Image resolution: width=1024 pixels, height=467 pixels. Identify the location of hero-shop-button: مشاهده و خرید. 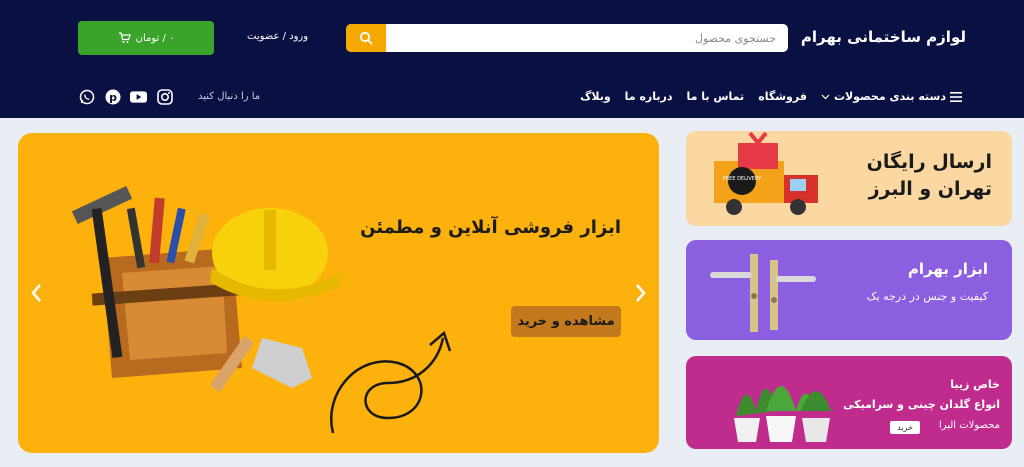
(566, 321).